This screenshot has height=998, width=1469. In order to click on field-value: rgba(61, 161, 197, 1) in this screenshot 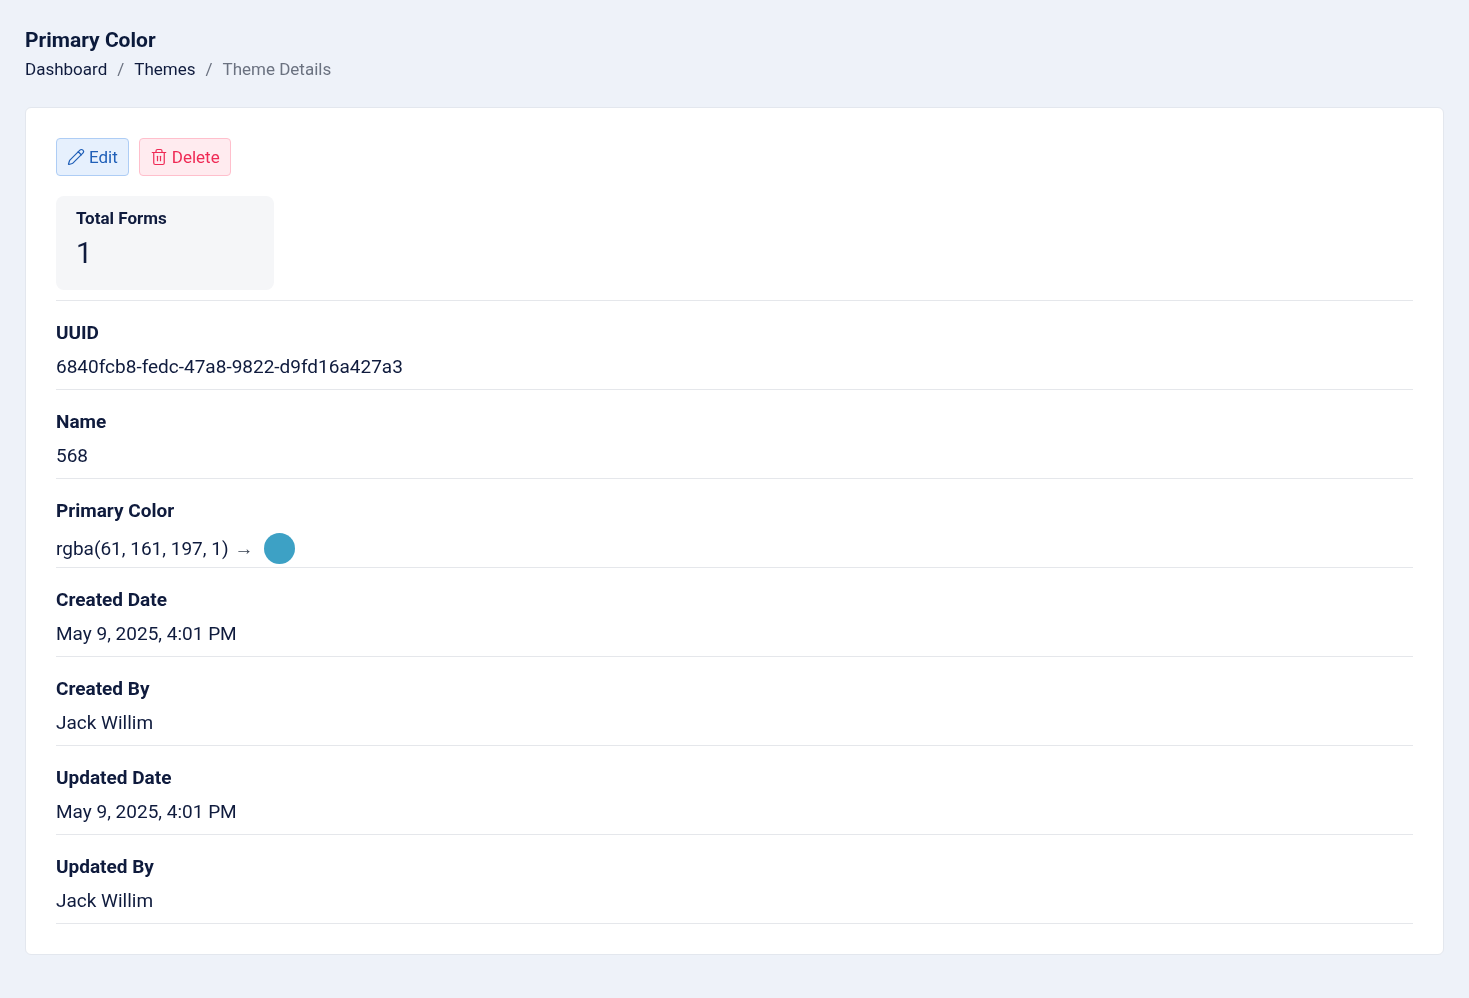, I will do `click(142, 548)`.